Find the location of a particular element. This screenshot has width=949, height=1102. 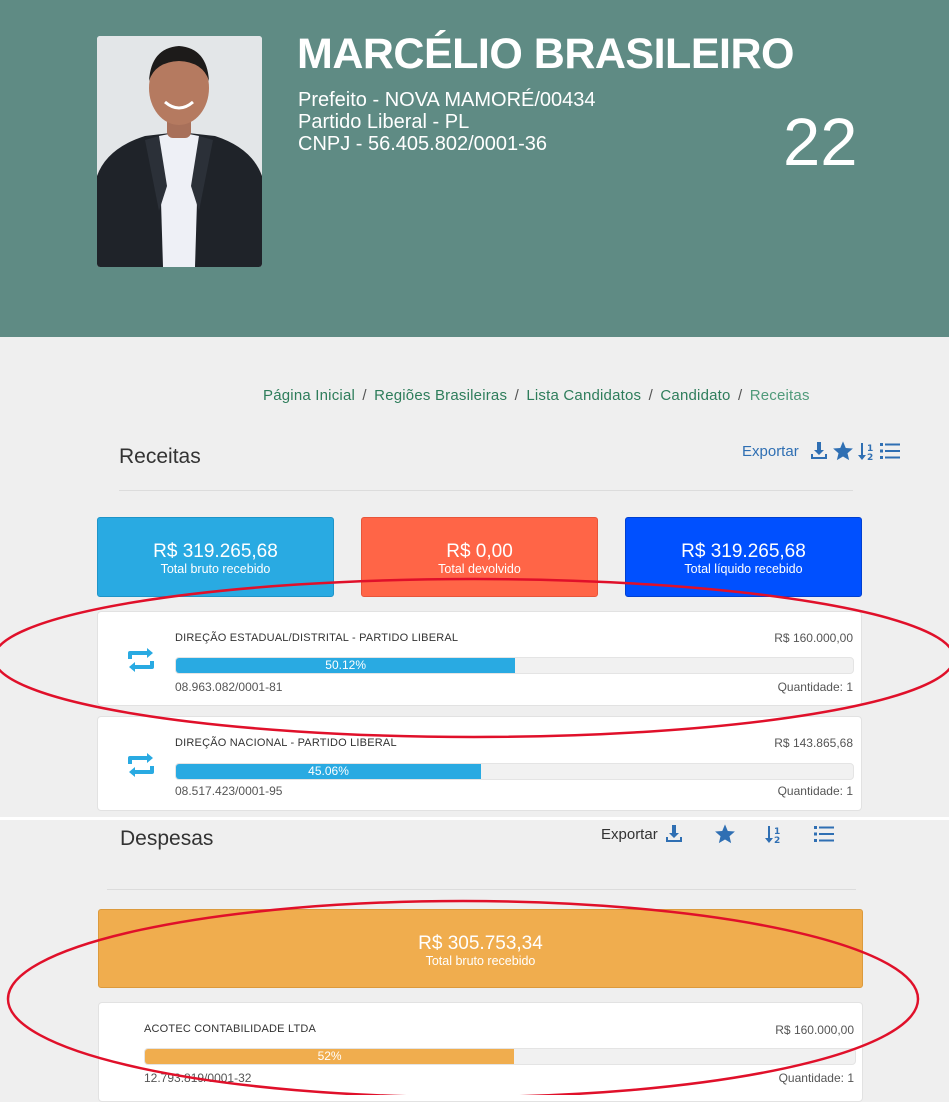

progress-bar: 50.12% is located at coordinates (514, 665).